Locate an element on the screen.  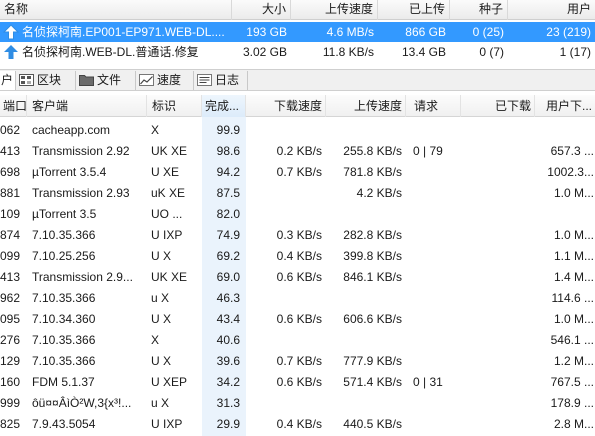
column-header-requests: 请求 is located at coordinates (433, 106).